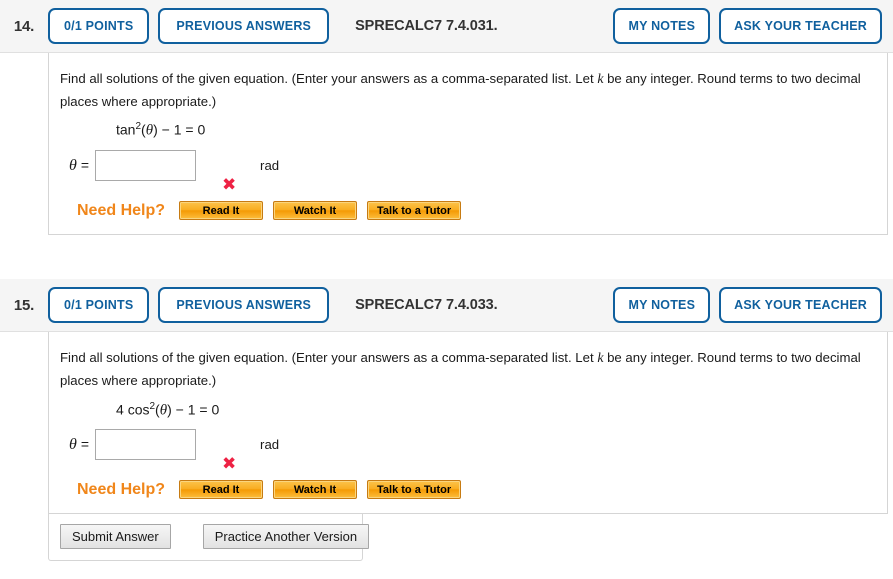 This screenshot has width=893, height=579. Describe the element at coordinates (244, 26) in the screenshot. I see `previous-answers-button-14: PREVIOUS ANSWERS` at that location.